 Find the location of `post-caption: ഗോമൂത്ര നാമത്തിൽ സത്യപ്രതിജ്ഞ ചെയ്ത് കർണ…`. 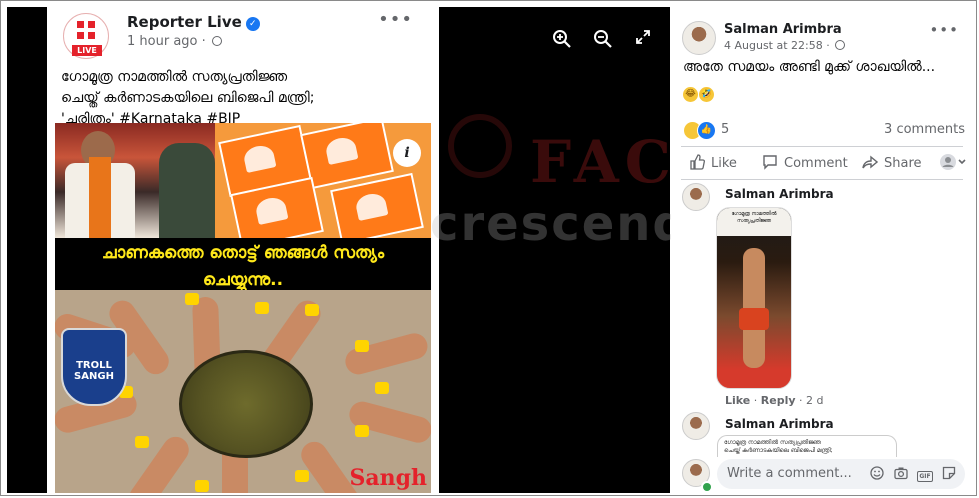

post-caption: ഗോമൂത്ര നാമത്തിൽ സത്യപ്രതിജ്ഞ ചെയ്ത് കർണ… is located at coordinates (246, 98).